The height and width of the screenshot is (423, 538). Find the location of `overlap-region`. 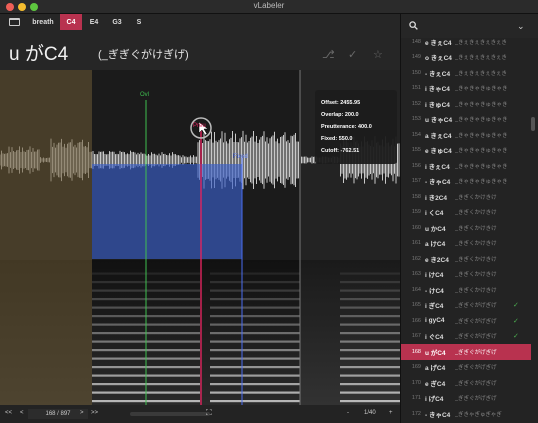

overlap-region is located at coordinates (167, 211).